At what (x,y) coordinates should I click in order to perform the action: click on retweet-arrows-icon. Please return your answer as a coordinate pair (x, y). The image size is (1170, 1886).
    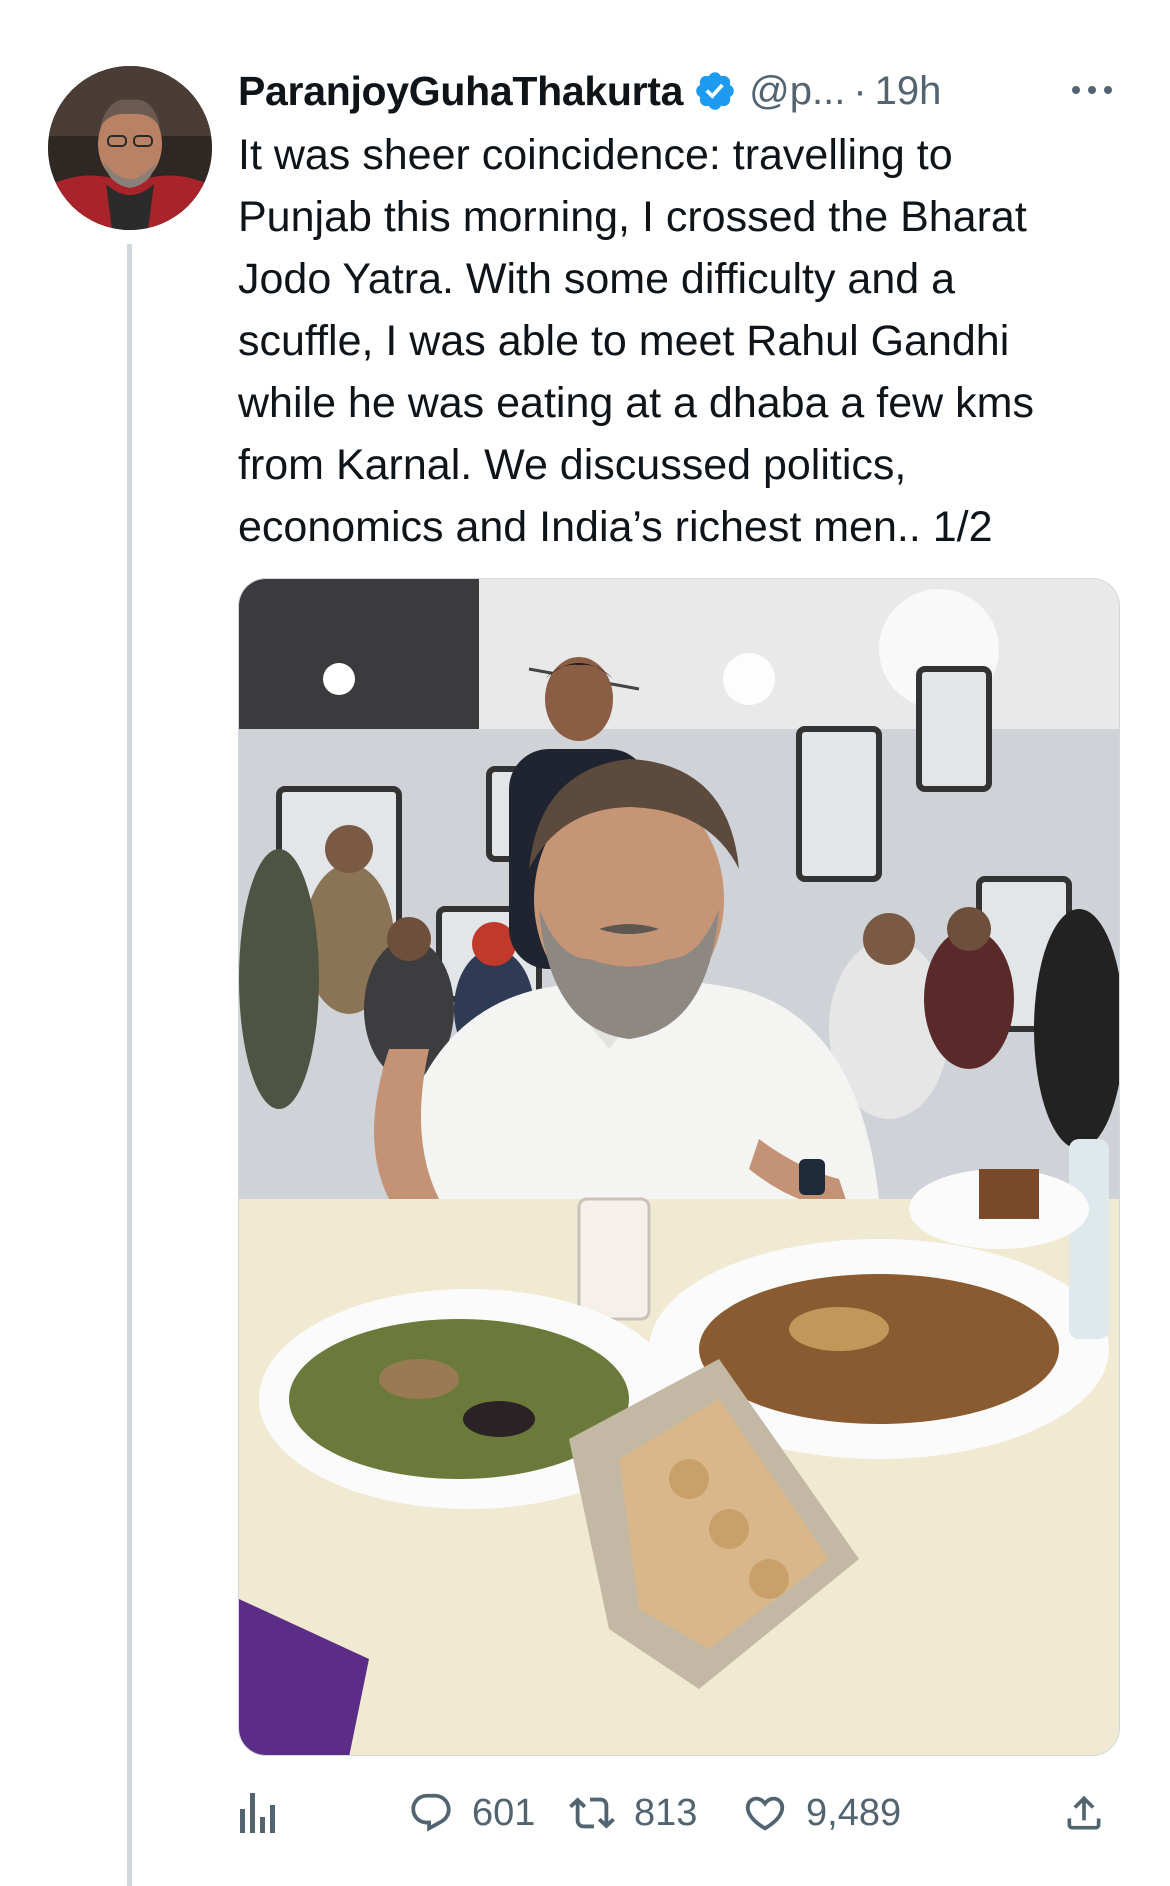
    Looking at the image, I should click on (592, 1813).